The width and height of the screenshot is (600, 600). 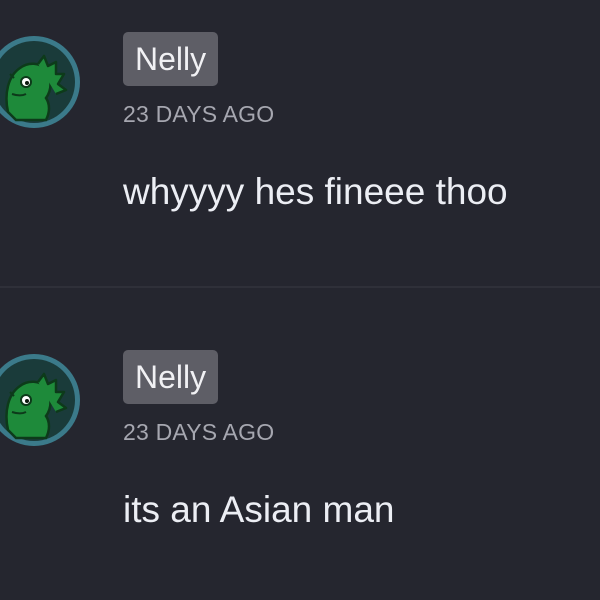 I want to click on message-text: whyyyy hes fineee thoo, so click(x=315, y=191).